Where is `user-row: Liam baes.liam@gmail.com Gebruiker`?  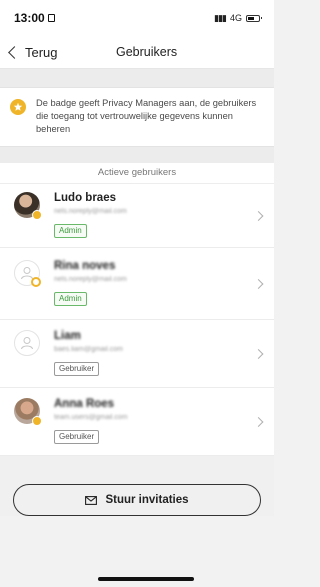
user-row: Liam baes.liam@gmail.com Gebruiker is located at coordinates (137, 354).